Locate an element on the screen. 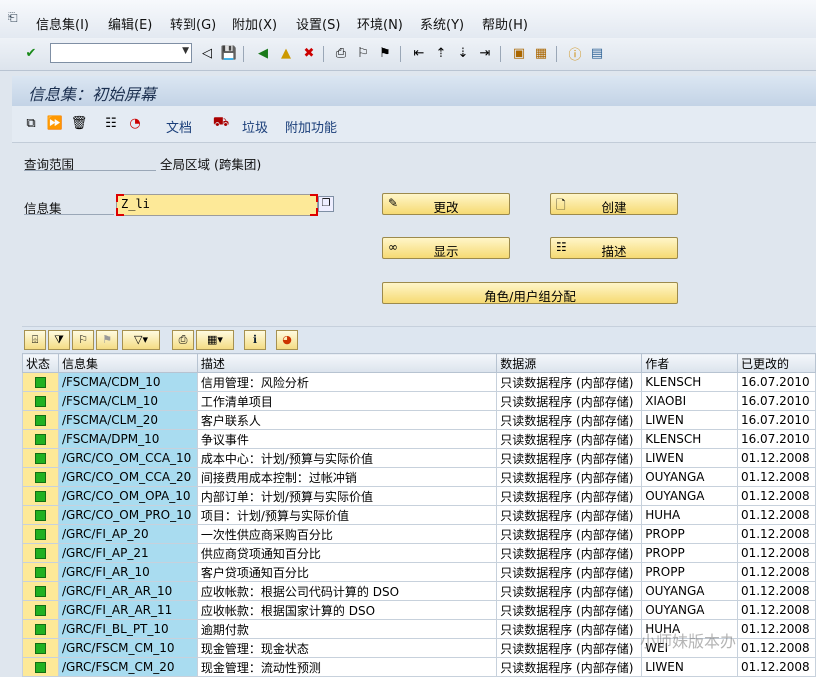 The height and width of the screenshot is (677, 816). divider is located at coordinates (90, 170).